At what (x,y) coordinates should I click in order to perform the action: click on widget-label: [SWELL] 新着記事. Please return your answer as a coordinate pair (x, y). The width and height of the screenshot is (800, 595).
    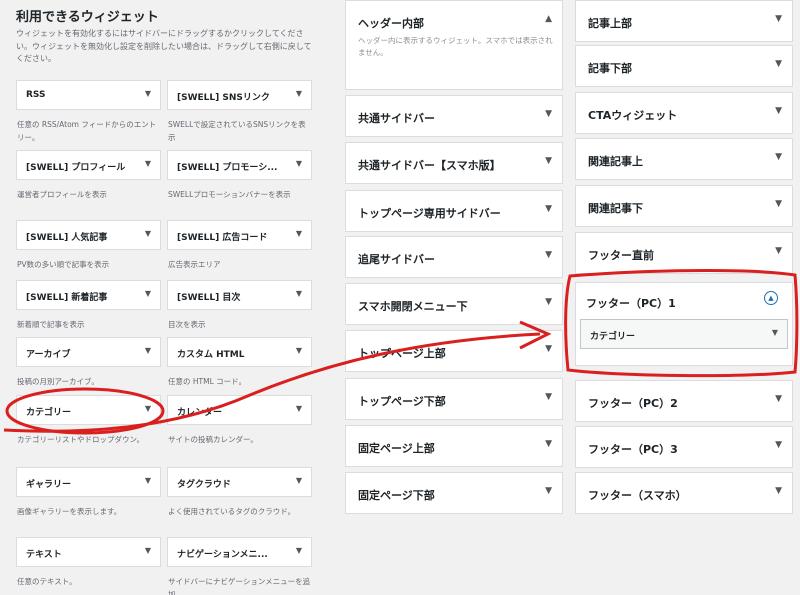
    Looking at the image, I should click on (67, 298).